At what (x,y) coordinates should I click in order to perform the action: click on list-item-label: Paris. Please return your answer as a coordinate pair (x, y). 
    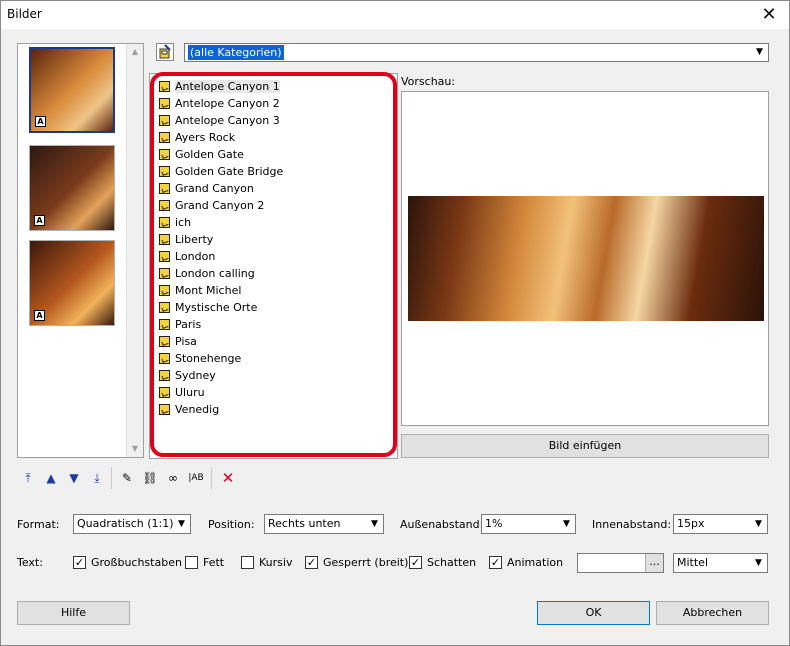
    Looking at the image, I should click on (188, 324).